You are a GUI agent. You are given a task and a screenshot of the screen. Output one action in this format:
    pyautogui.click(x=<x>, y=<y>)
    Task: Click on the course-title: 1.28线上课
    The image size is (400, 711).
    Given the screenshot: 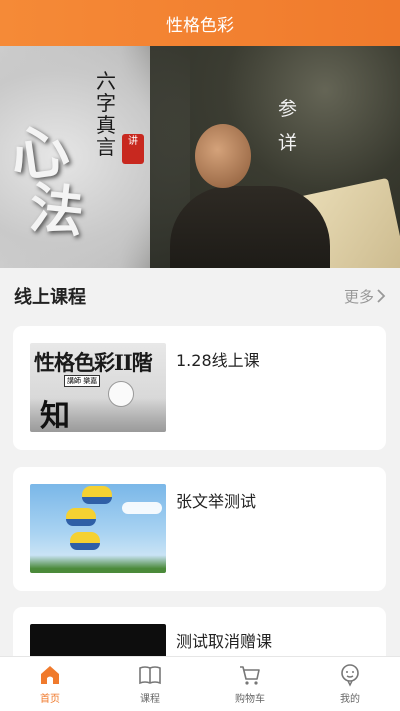 What is the action you would take?
    pyautogui.click(x=218, y=360)
    